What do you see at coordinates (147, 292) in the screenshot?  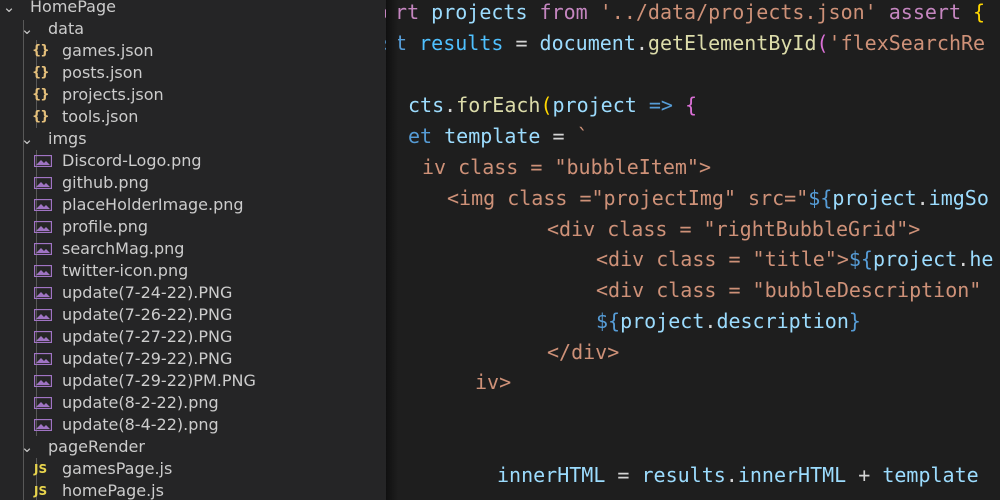 I see `file-label: update(7-24-22).PNG` at bounding box center [147, 292].